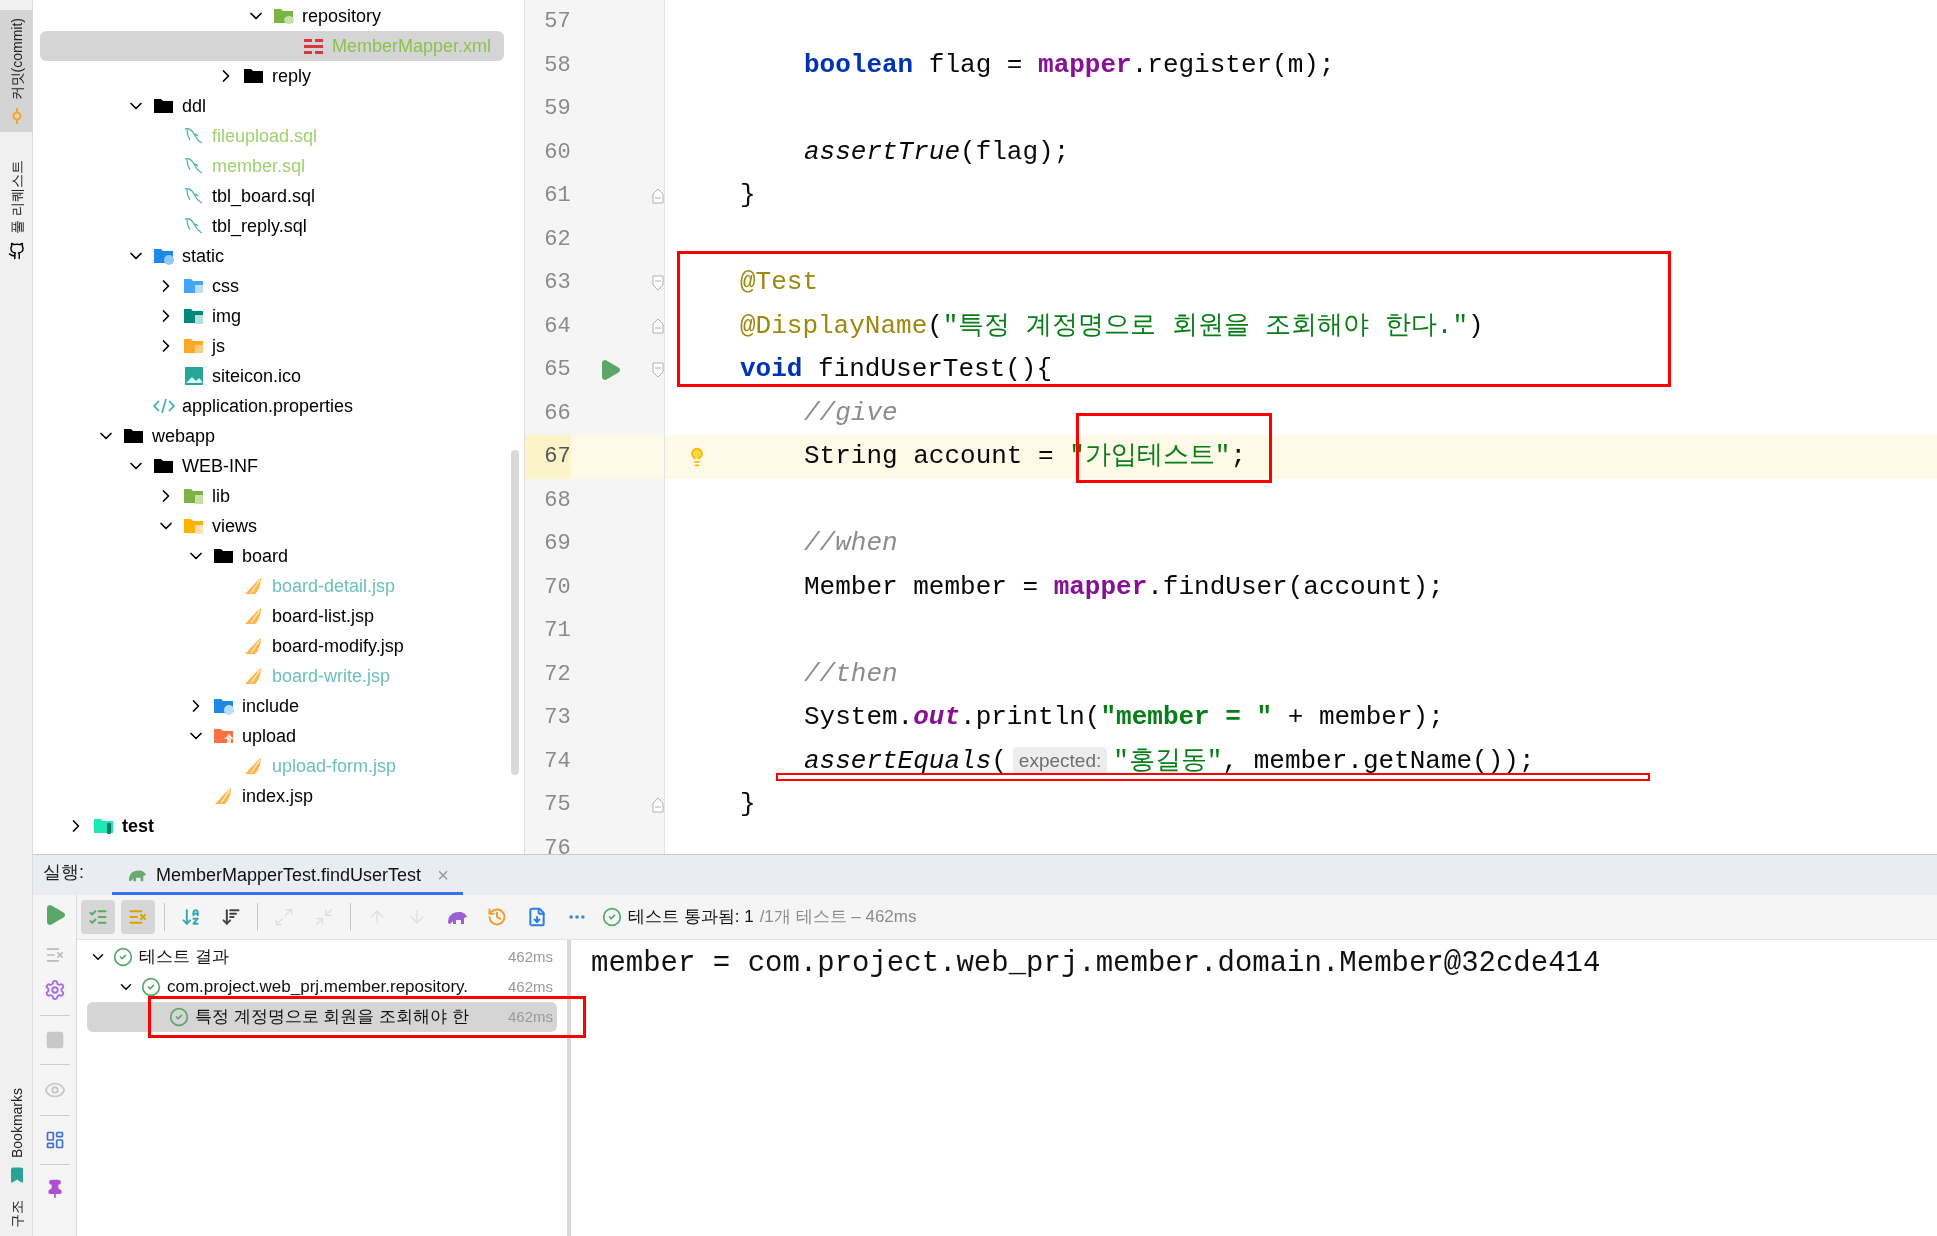  Describe the element at coordinates (557, 413) in the screenshot. I see `line-number: 66` at that location.